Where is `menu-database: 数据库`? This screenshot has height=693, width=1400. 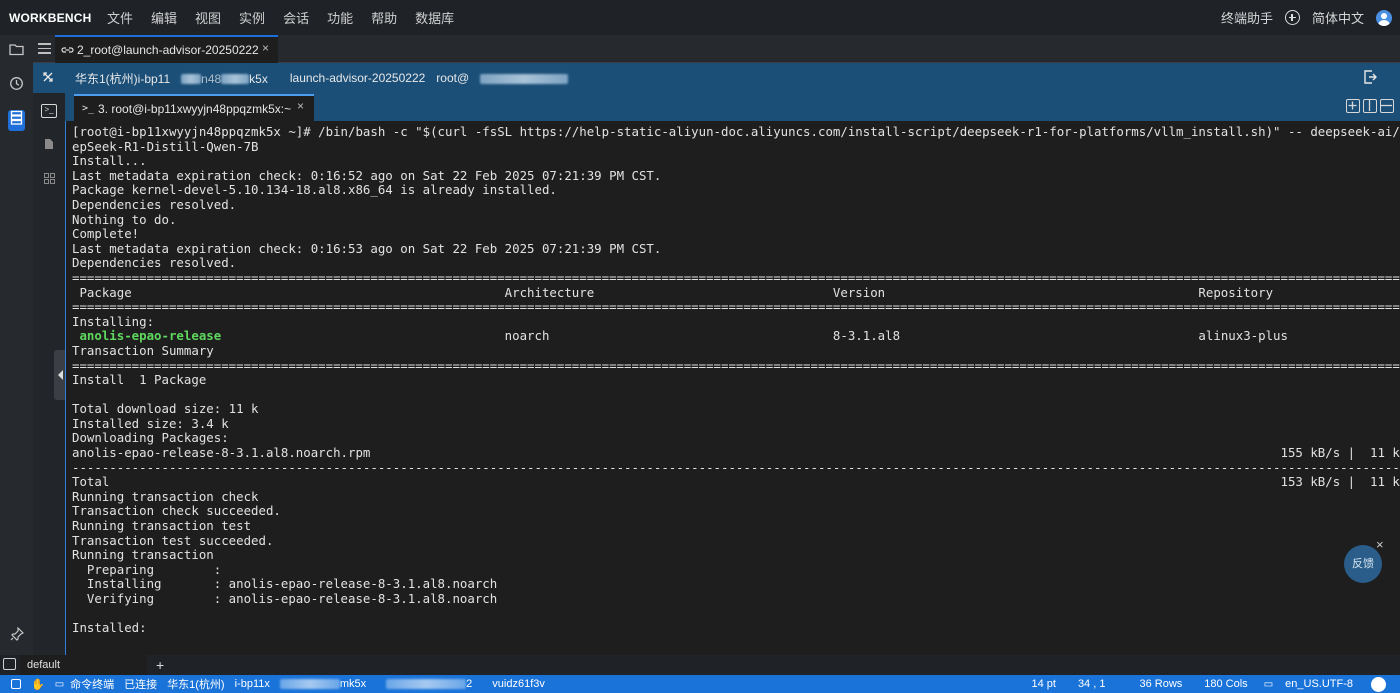 menu-database: 数据库 is located at coordinates (434, 17).